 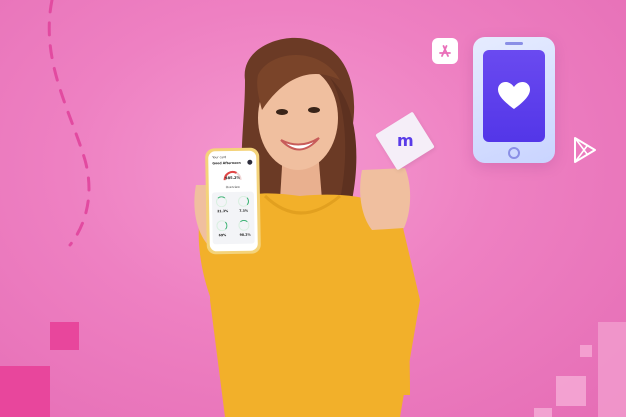 I want to click on section-label: Overview, so click(x=232, y=187).